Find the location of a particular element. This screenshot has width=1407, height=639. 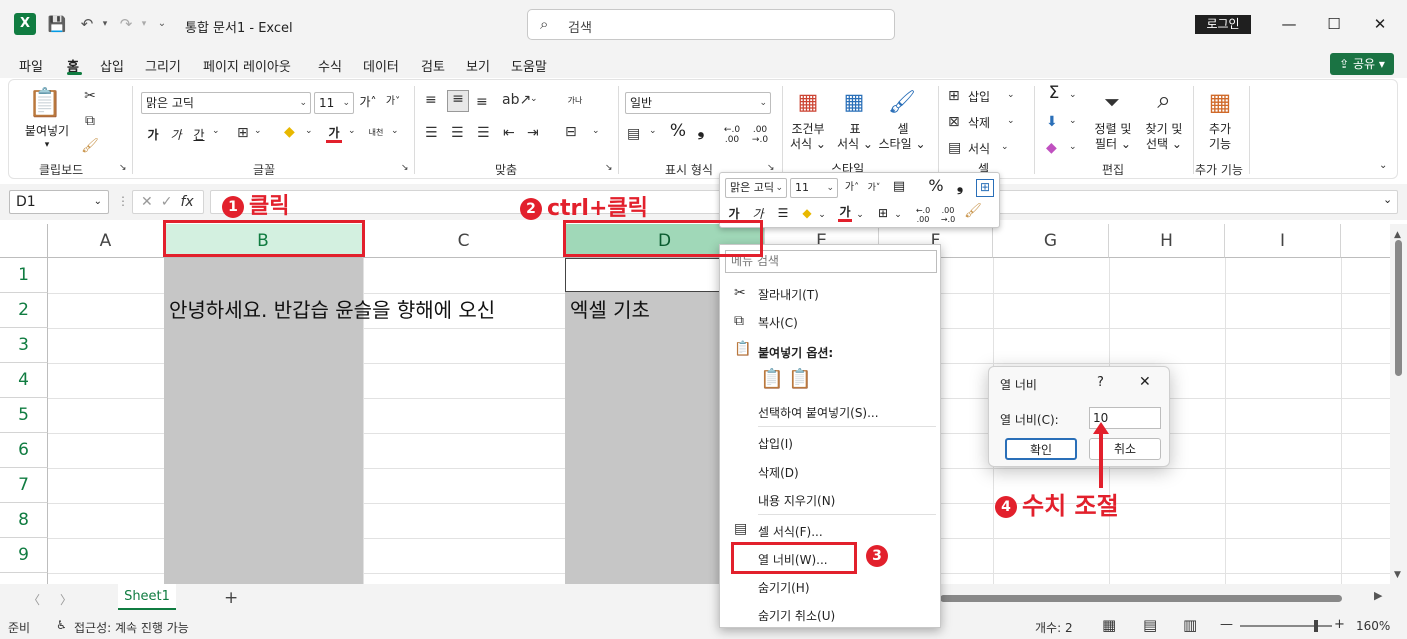

cell-styles-label: 셀 is located at coordinates (903, 129).